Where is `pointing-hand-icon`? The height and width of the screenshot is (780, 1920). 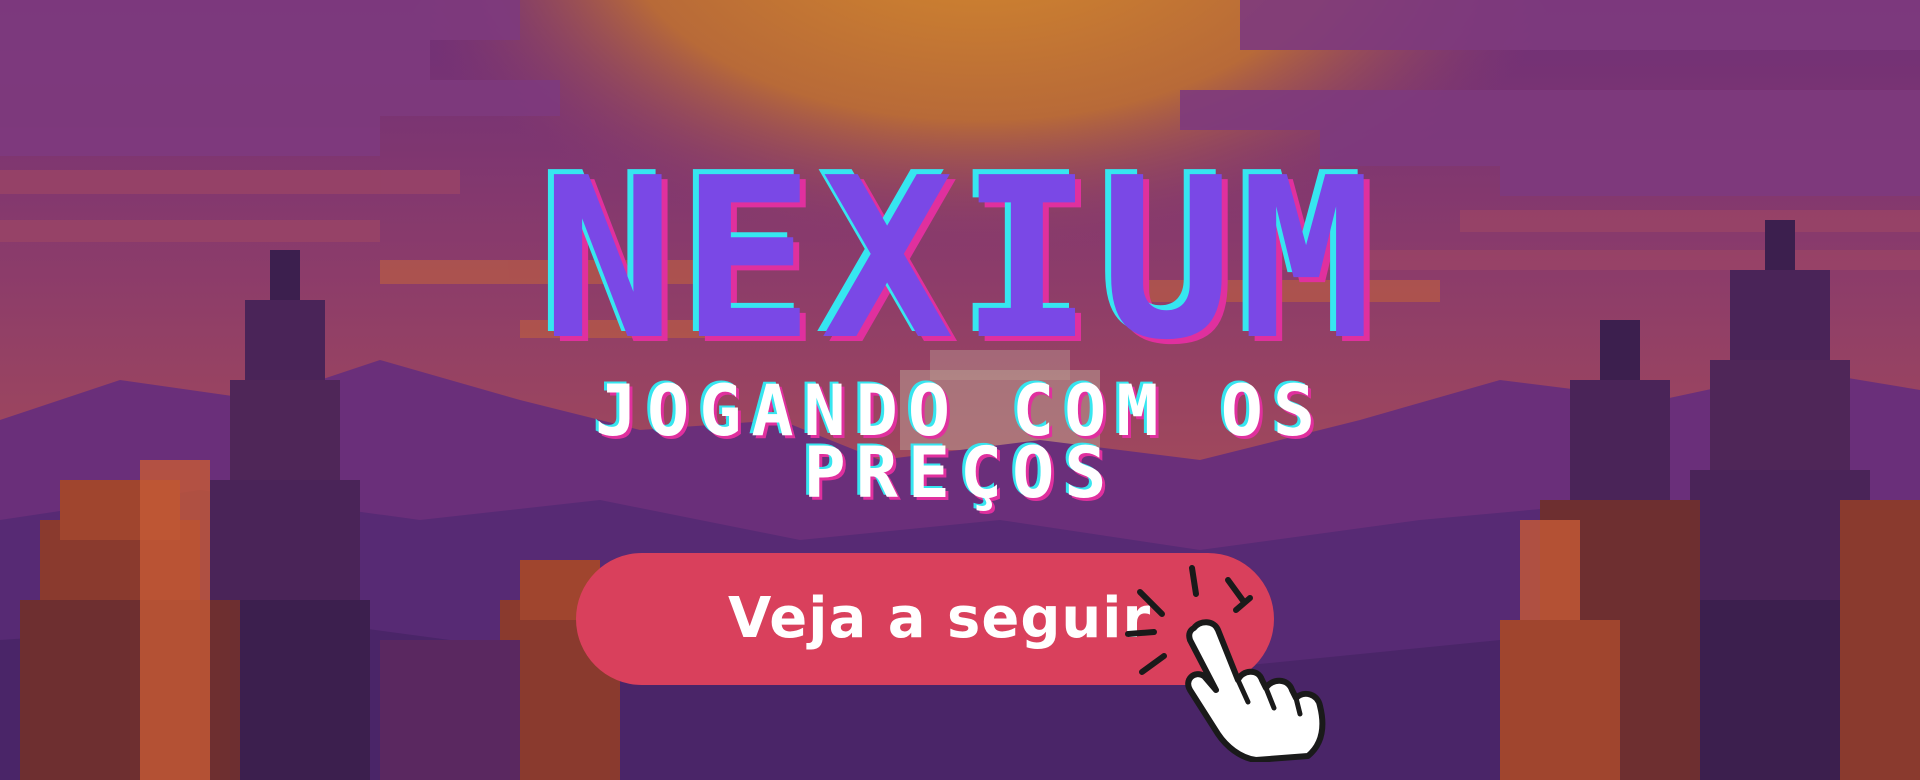 pointing-hand-icon is located at coordinates (1225, 663).